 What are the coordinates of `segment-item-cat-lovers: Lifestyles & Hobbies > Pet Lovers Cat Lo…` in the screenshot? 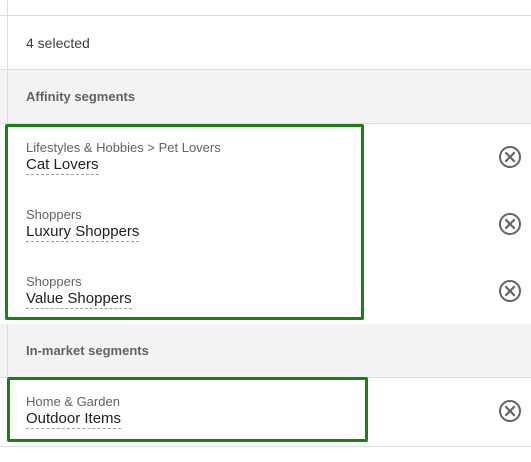 It's located at (265, 157).